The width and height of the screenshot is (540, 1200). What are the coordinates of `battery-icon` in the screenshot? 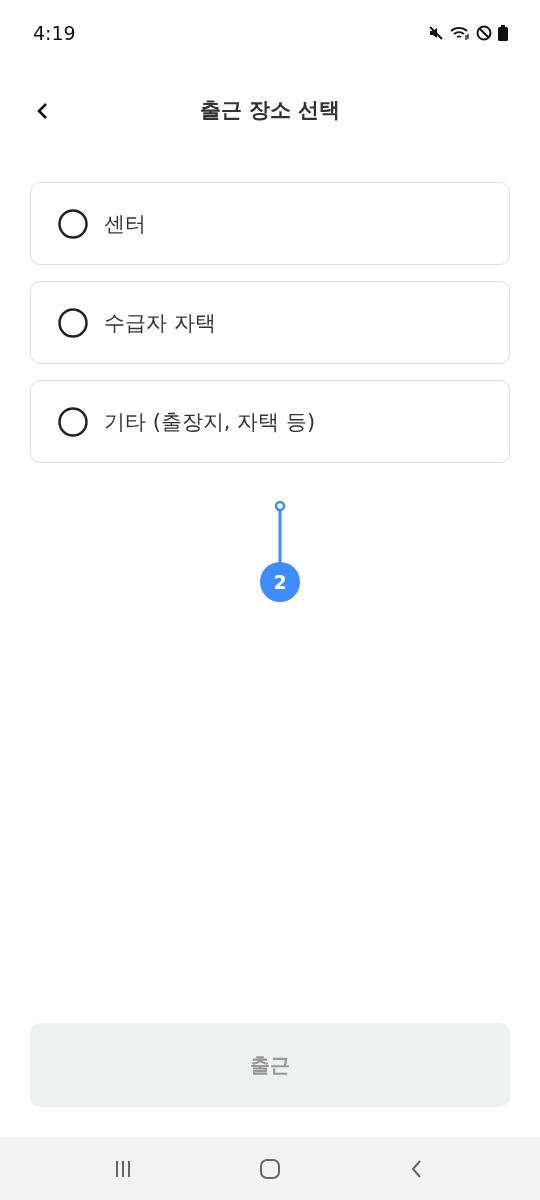 It's located at (503, 33).